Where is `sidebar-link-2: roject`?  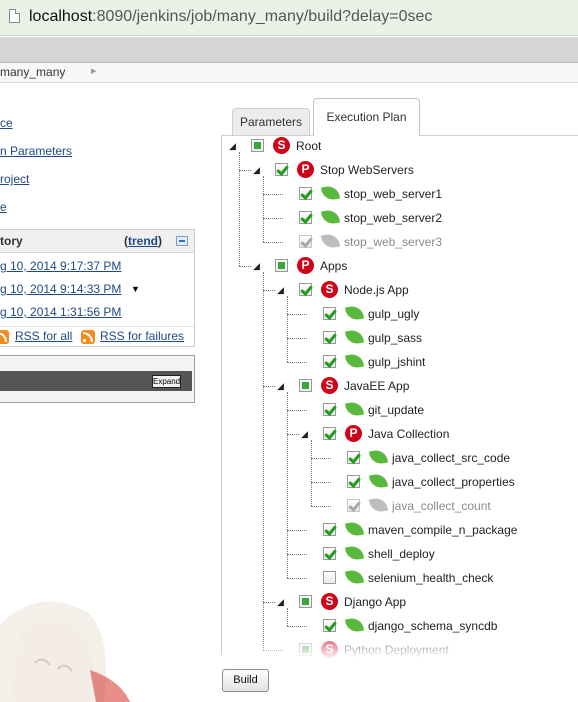
sidebar-link-2: roject is located at coordinates (14, 179).